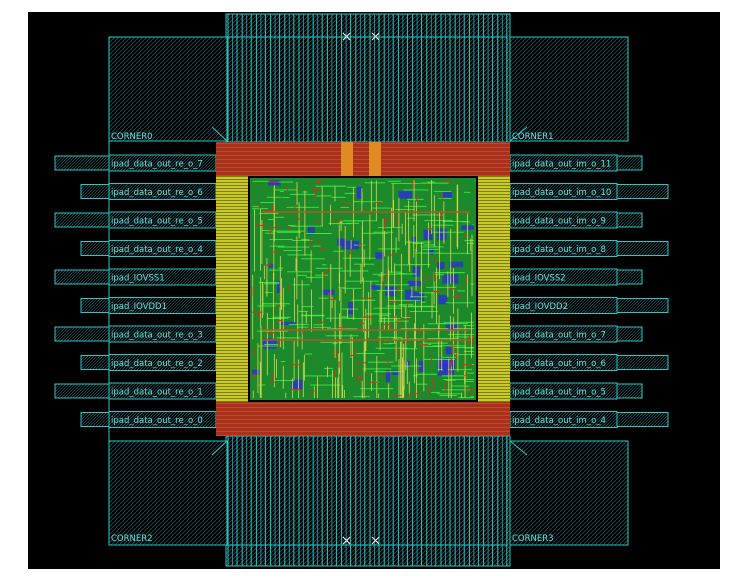 Image resolution: width=740 pixels, height=587 pixels. Describe the element at coordinates (539, 279) in the screenshot. I see `pad-label: ipad_IOVSS2` at that location.